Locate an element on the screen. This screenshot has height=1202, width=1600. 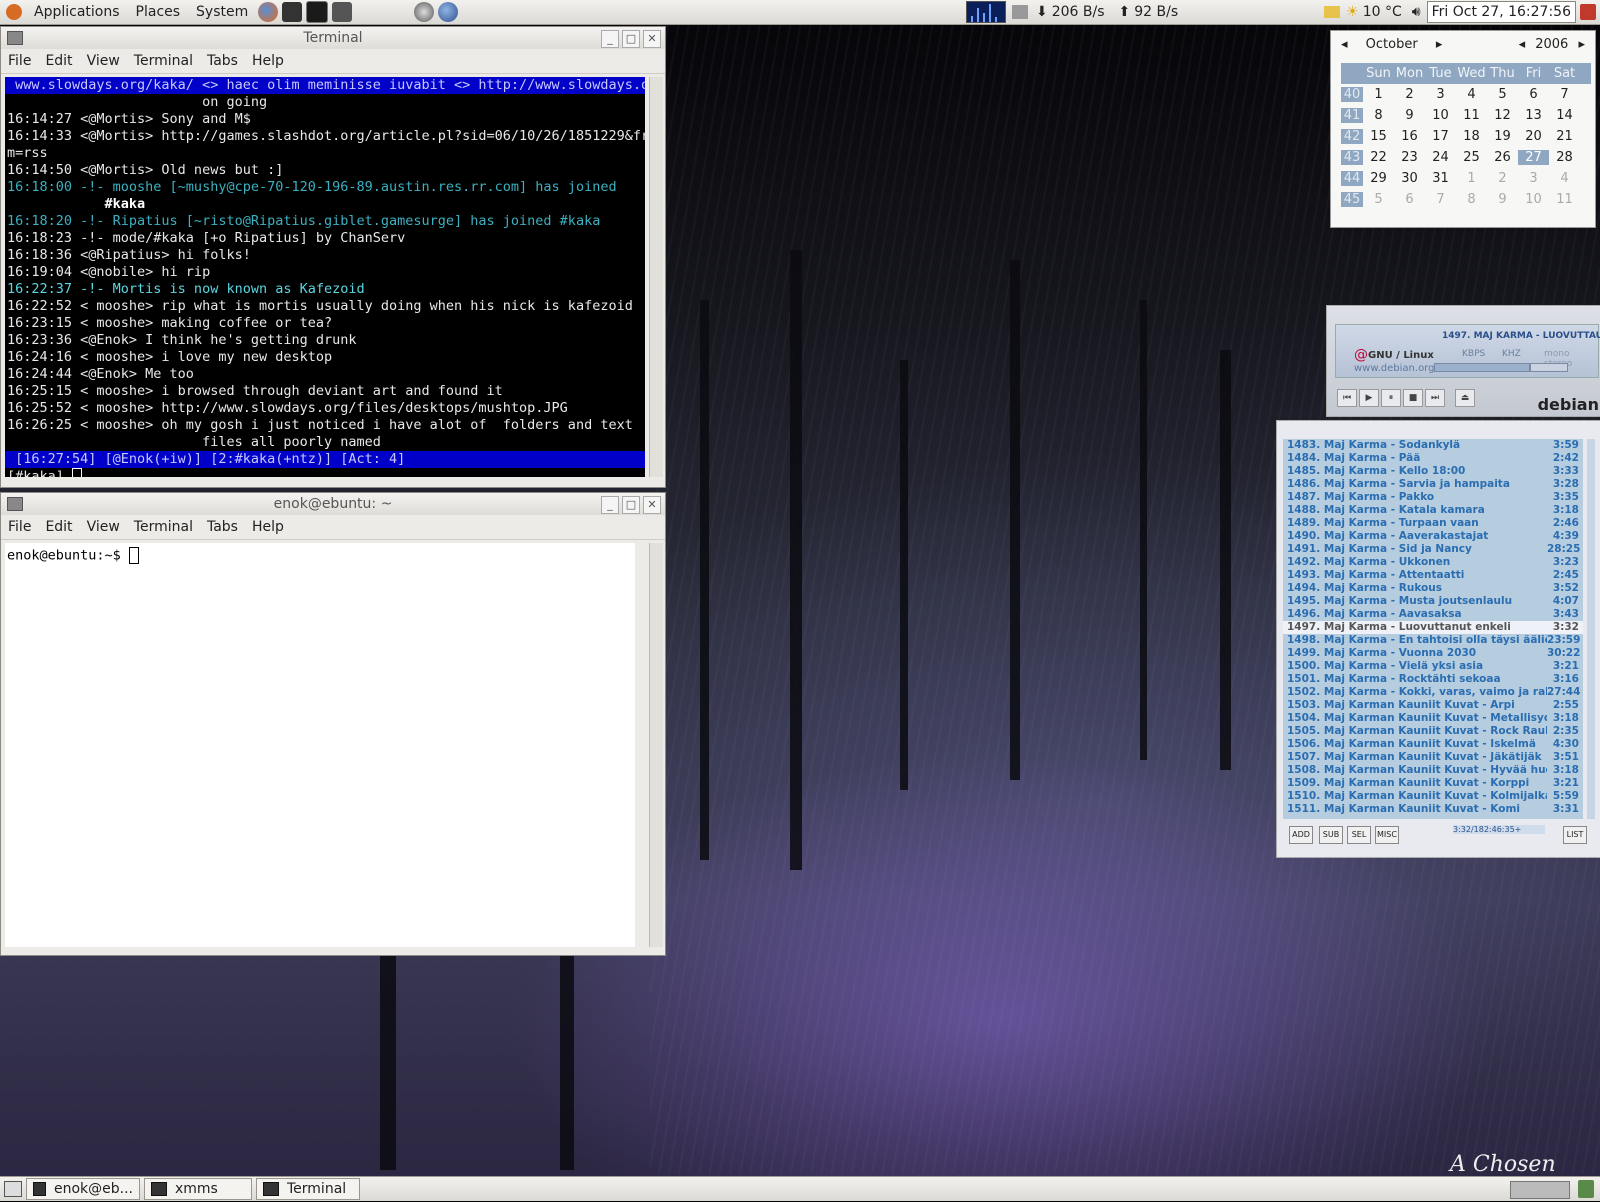
playlist-row: 1491. Maj Karma - Sid ja Nancy 28:25 is located at coordinates (1433, 549).